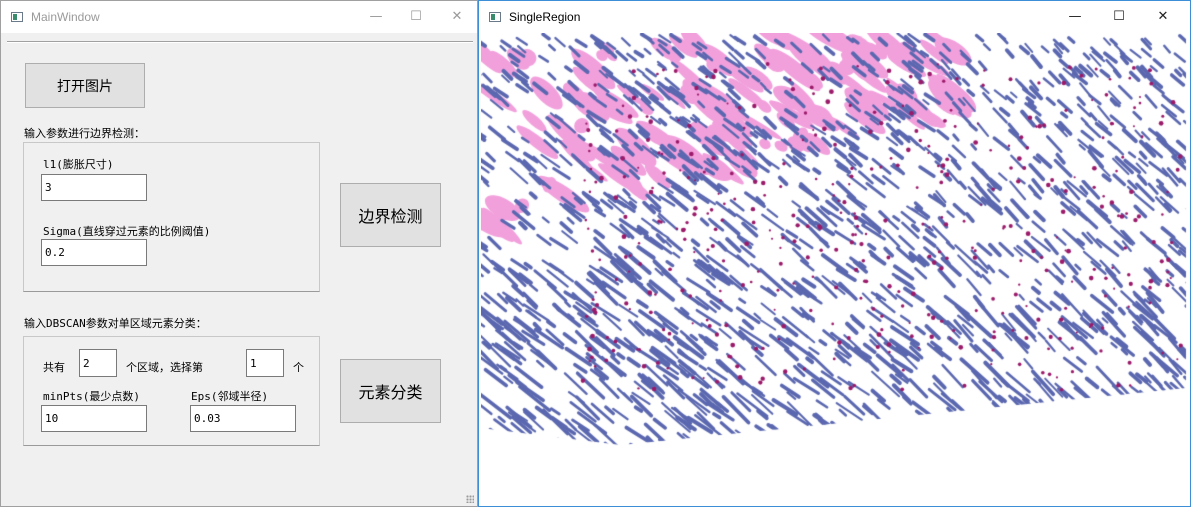 Image resolution: width=1191 pixels, height=507 pixels. What do you see at coordinates (239, 17) in the screenshot?
I see `main-titlebar: MainWindow — ☐ ✕` at bounding box center [239, 17].